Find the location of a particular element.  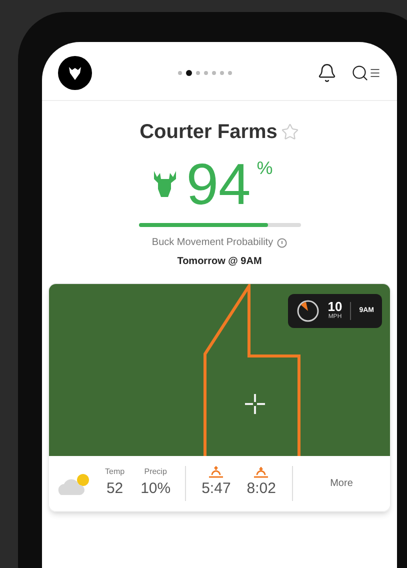

sunset-icon is located at coordinates (261, 472).